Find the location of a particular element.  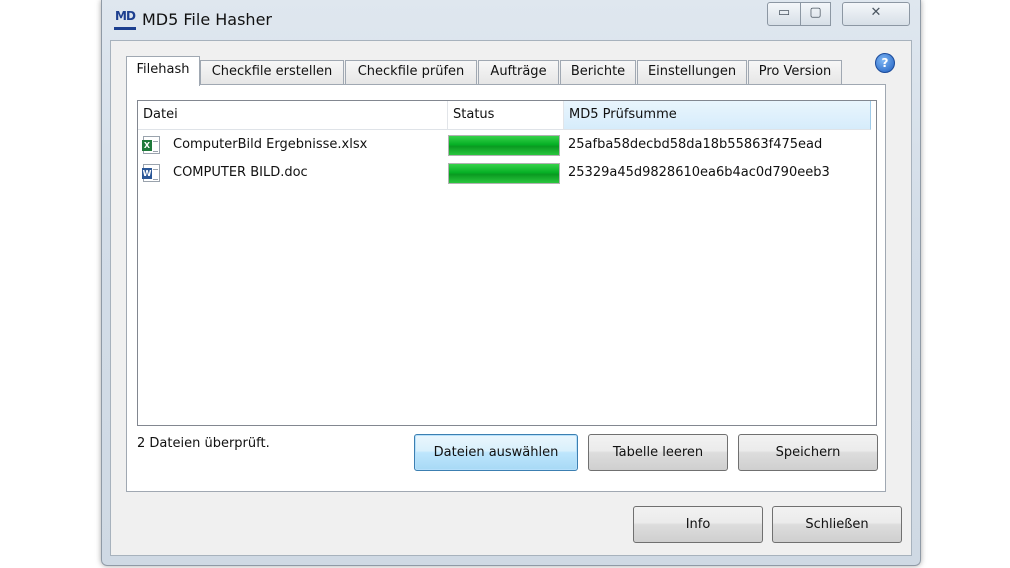

file-name: ComputerBild Ergebnisse.xlsx is located at coordinates (270, 144).